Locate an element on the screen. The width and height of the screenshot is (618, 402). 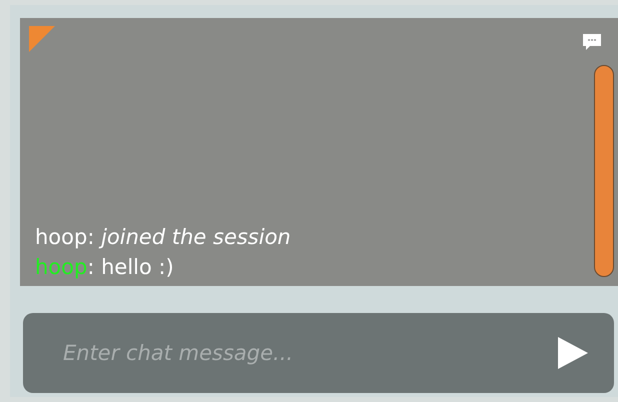
corner-icon is located at coordinates (42, 39).